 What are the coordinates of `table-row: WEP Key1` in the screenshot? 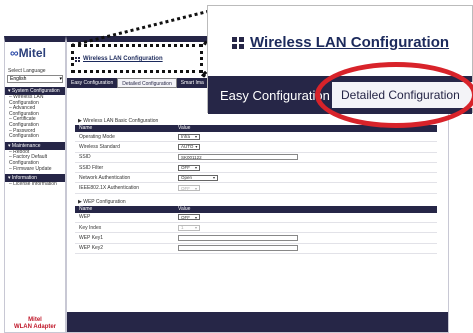 It's located at (256, 238).